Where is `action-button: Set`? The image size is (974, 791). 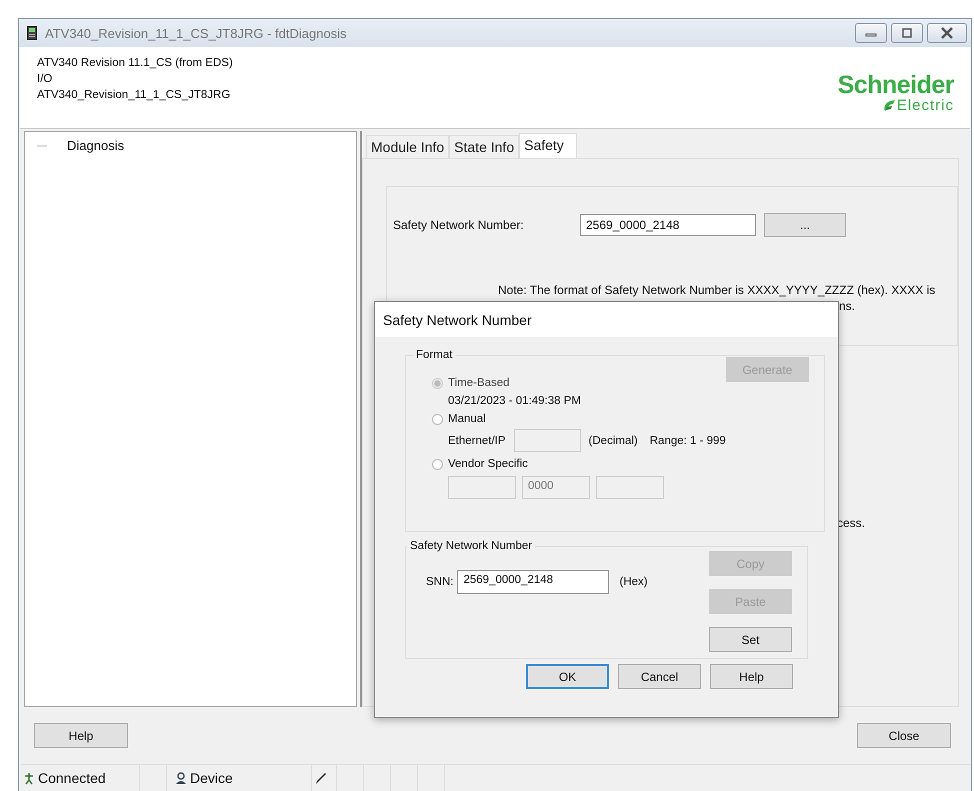
action-button: Set is located at coordinates (750, 639).